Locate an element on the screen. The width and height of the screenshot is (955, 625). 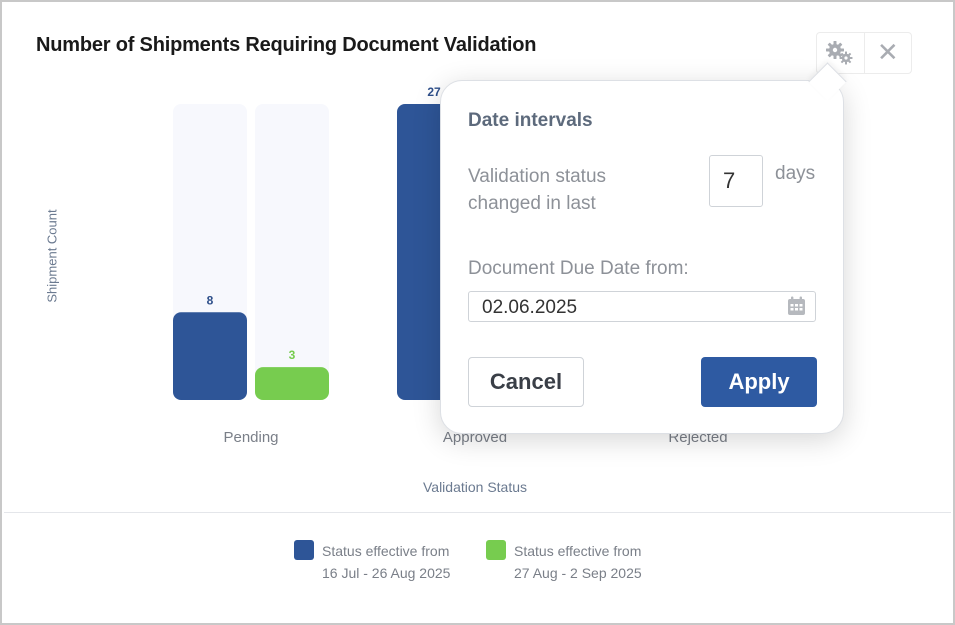
apply-button: Apply is located at coordinates (759, 382).